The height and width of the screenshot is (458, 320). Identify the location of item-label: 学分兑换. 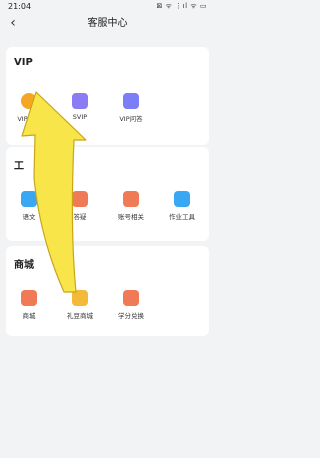
(131, 316).